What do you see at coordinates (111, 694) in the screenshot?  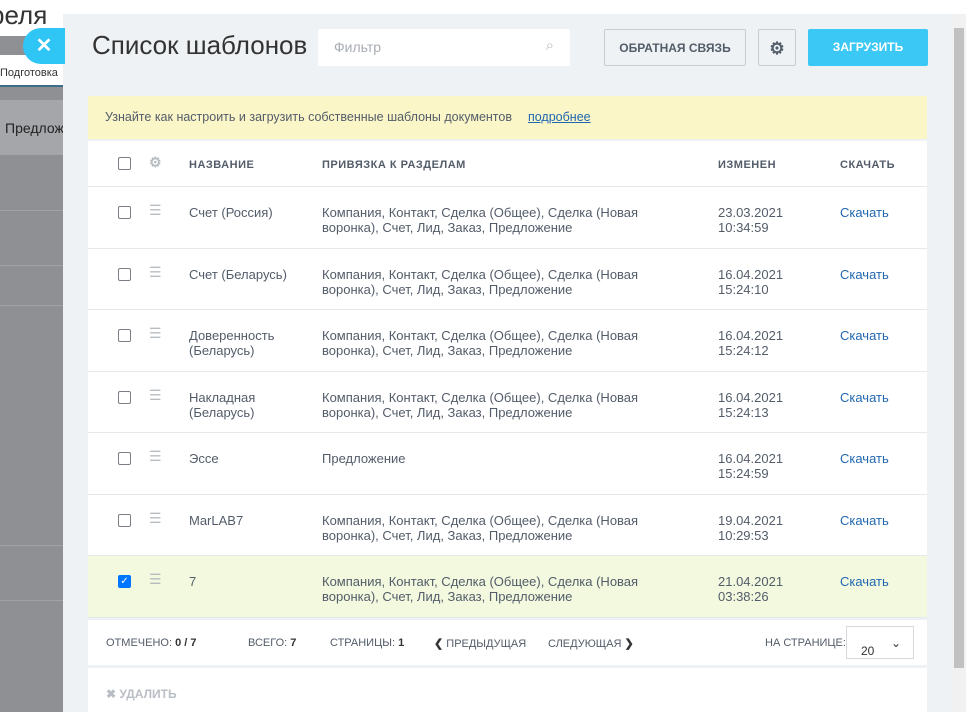 I see `delete-icon: ✖` at bounding box center [111, 694].